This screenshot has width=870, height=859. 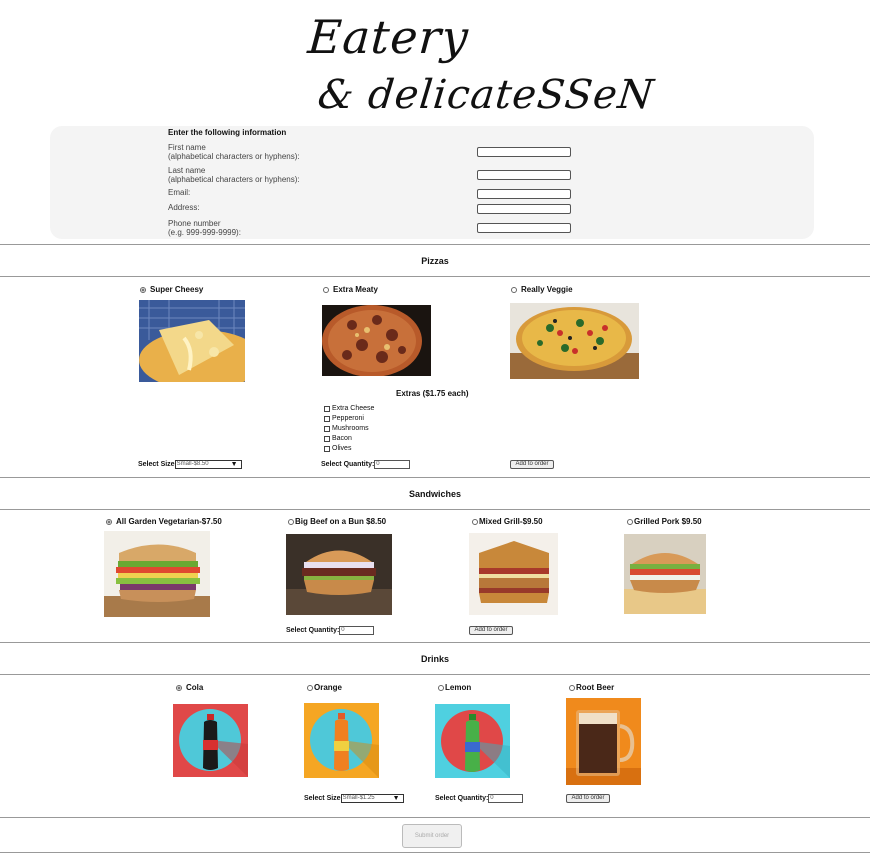 I want to click on big-beef-sandwich-image, so click(x=339, y=574).